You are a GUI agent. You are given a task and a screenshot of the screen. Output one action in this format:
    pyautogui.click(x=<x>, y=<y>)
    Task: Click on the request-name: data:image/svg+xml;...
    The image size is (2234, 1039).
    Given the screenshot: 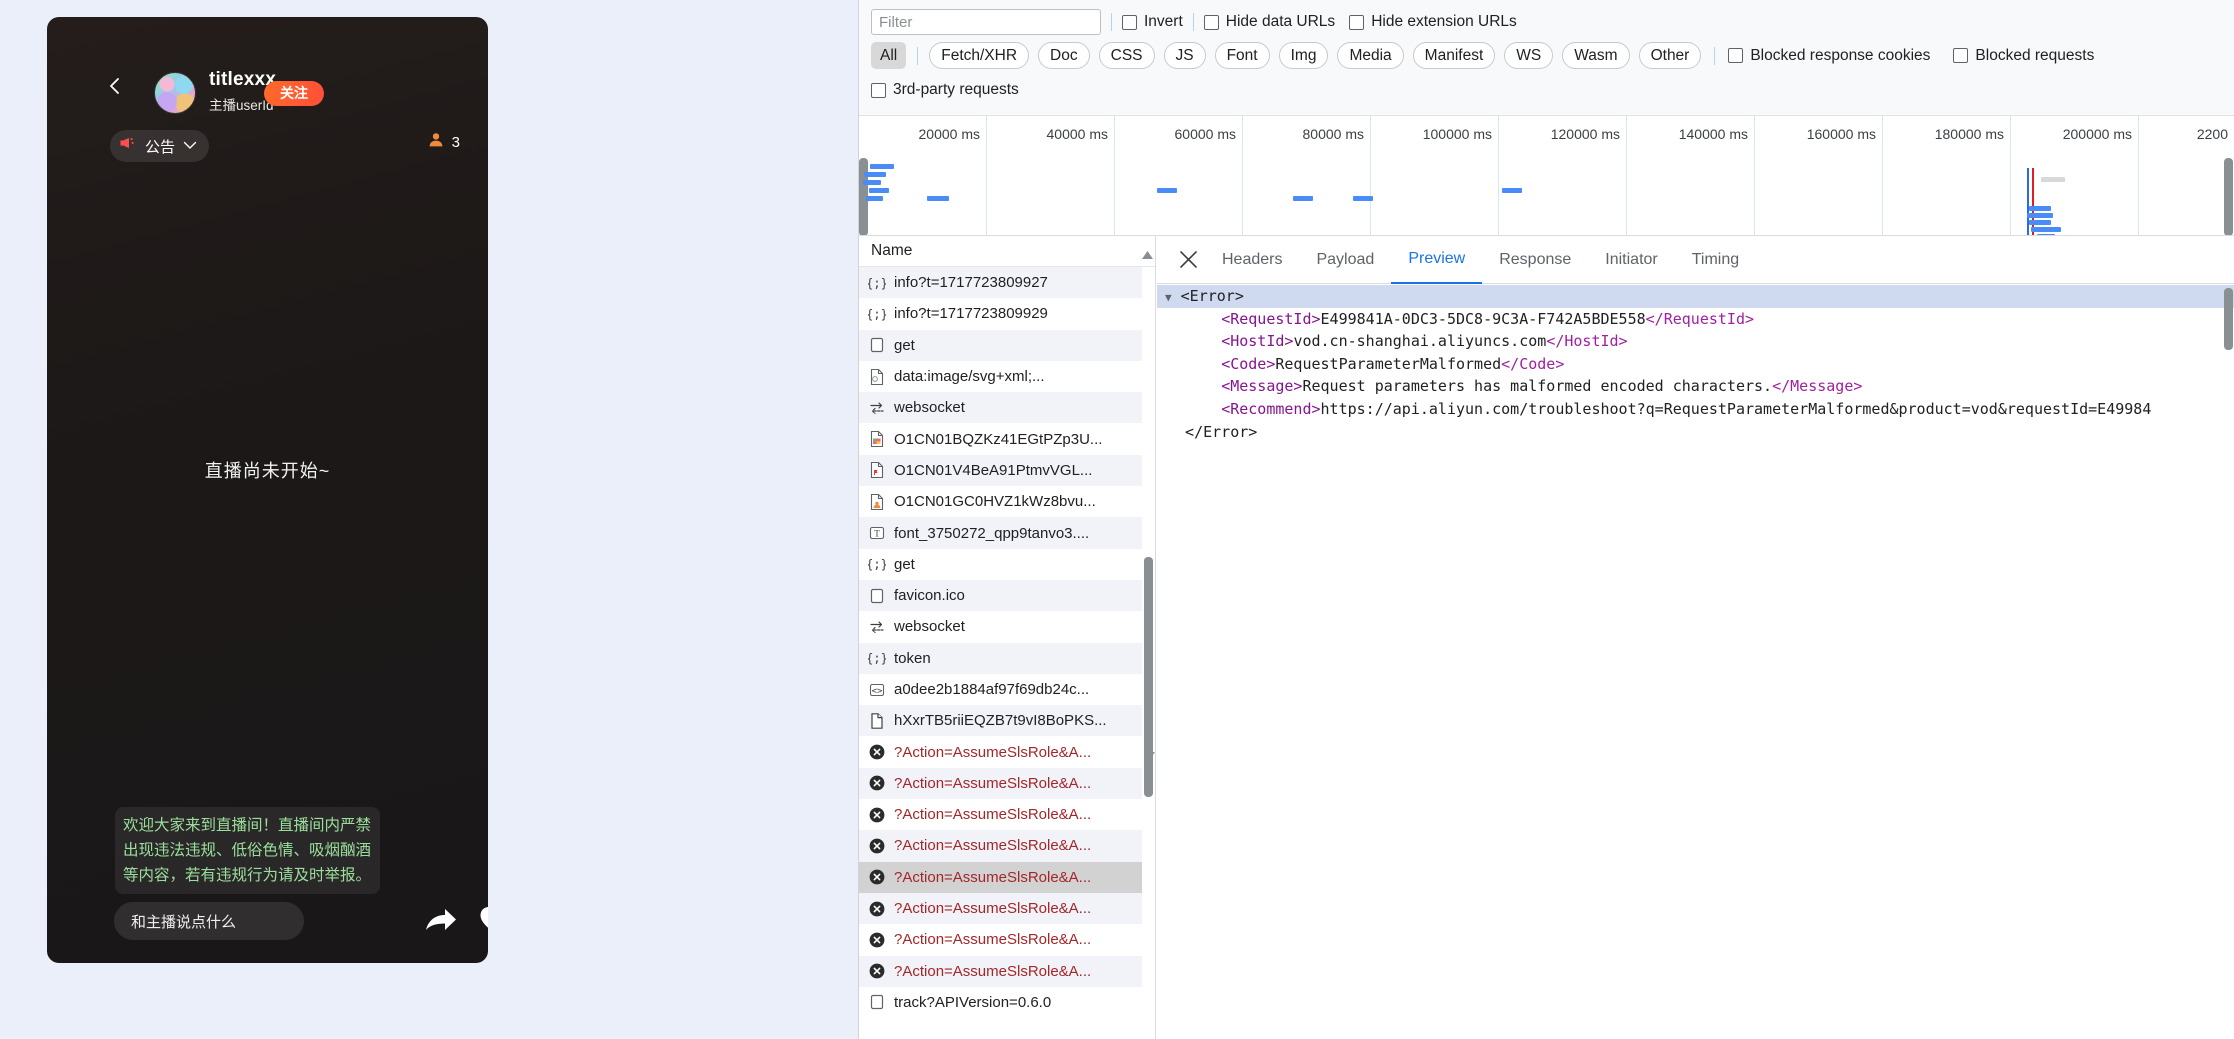 What is the action you would take?
    pyautogui.click(x=969, y=377)
    